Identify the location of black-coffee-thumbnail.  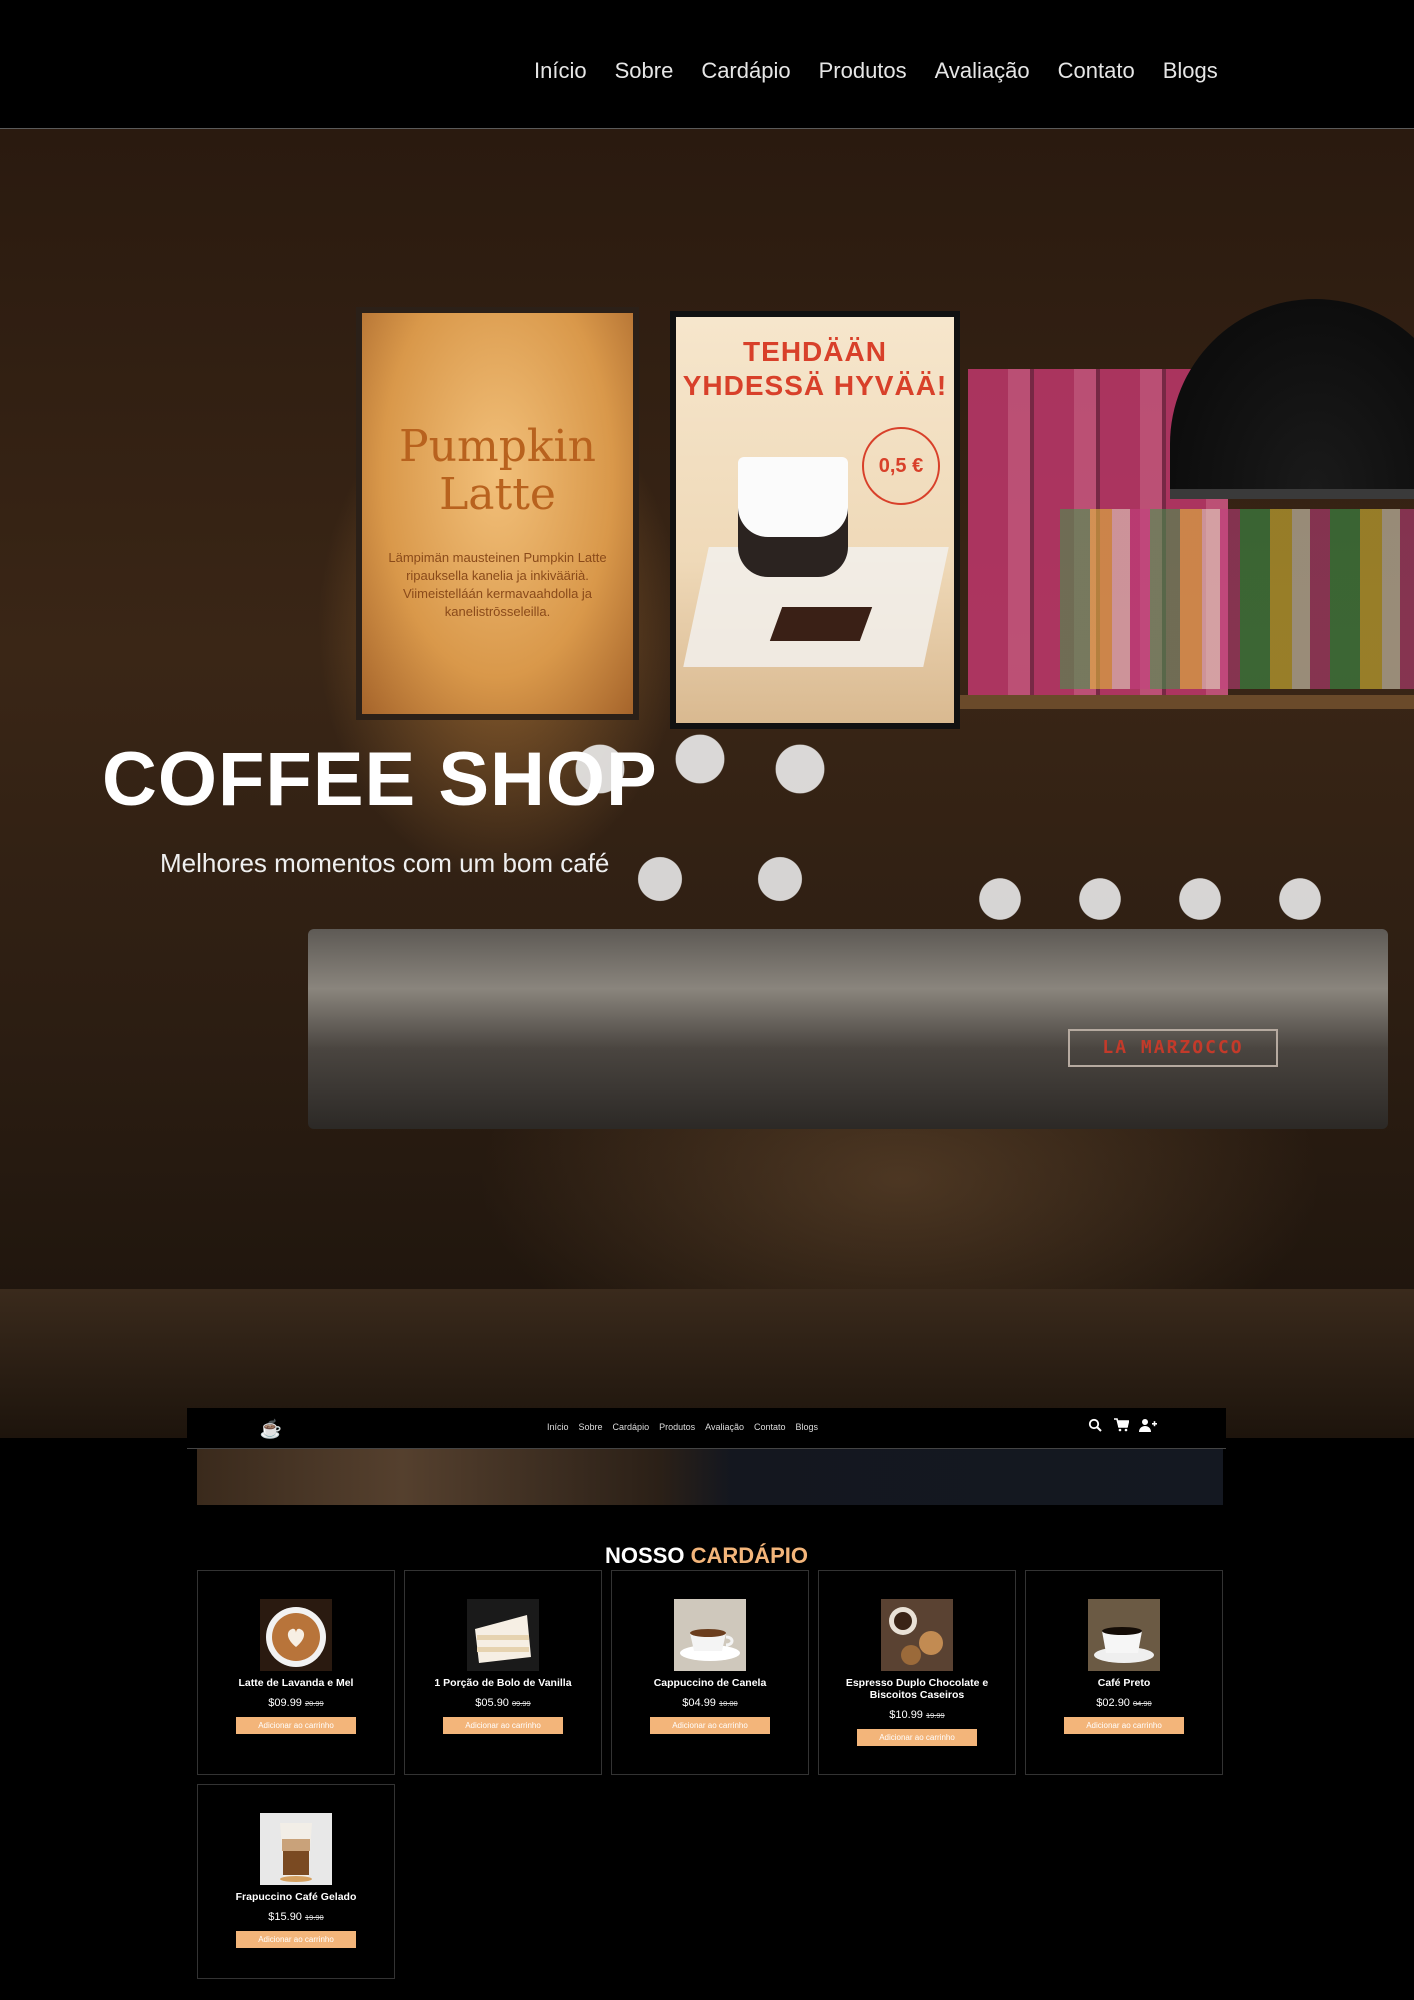
(1124, 1635).